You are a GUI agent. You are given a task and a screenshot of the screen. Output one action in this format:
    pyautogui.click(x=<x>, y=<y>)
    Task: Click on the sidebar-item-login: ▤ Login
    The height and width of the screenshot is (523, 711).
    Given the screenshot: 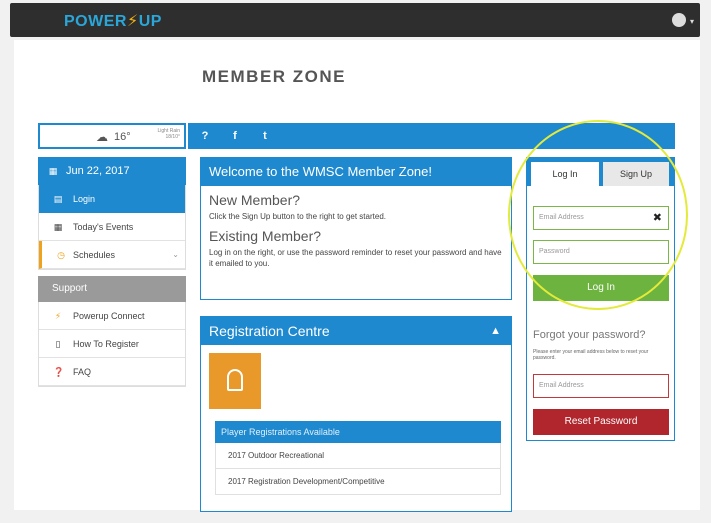 What is the action you would take?
    pyautogui.click(x=112, y=199)
    